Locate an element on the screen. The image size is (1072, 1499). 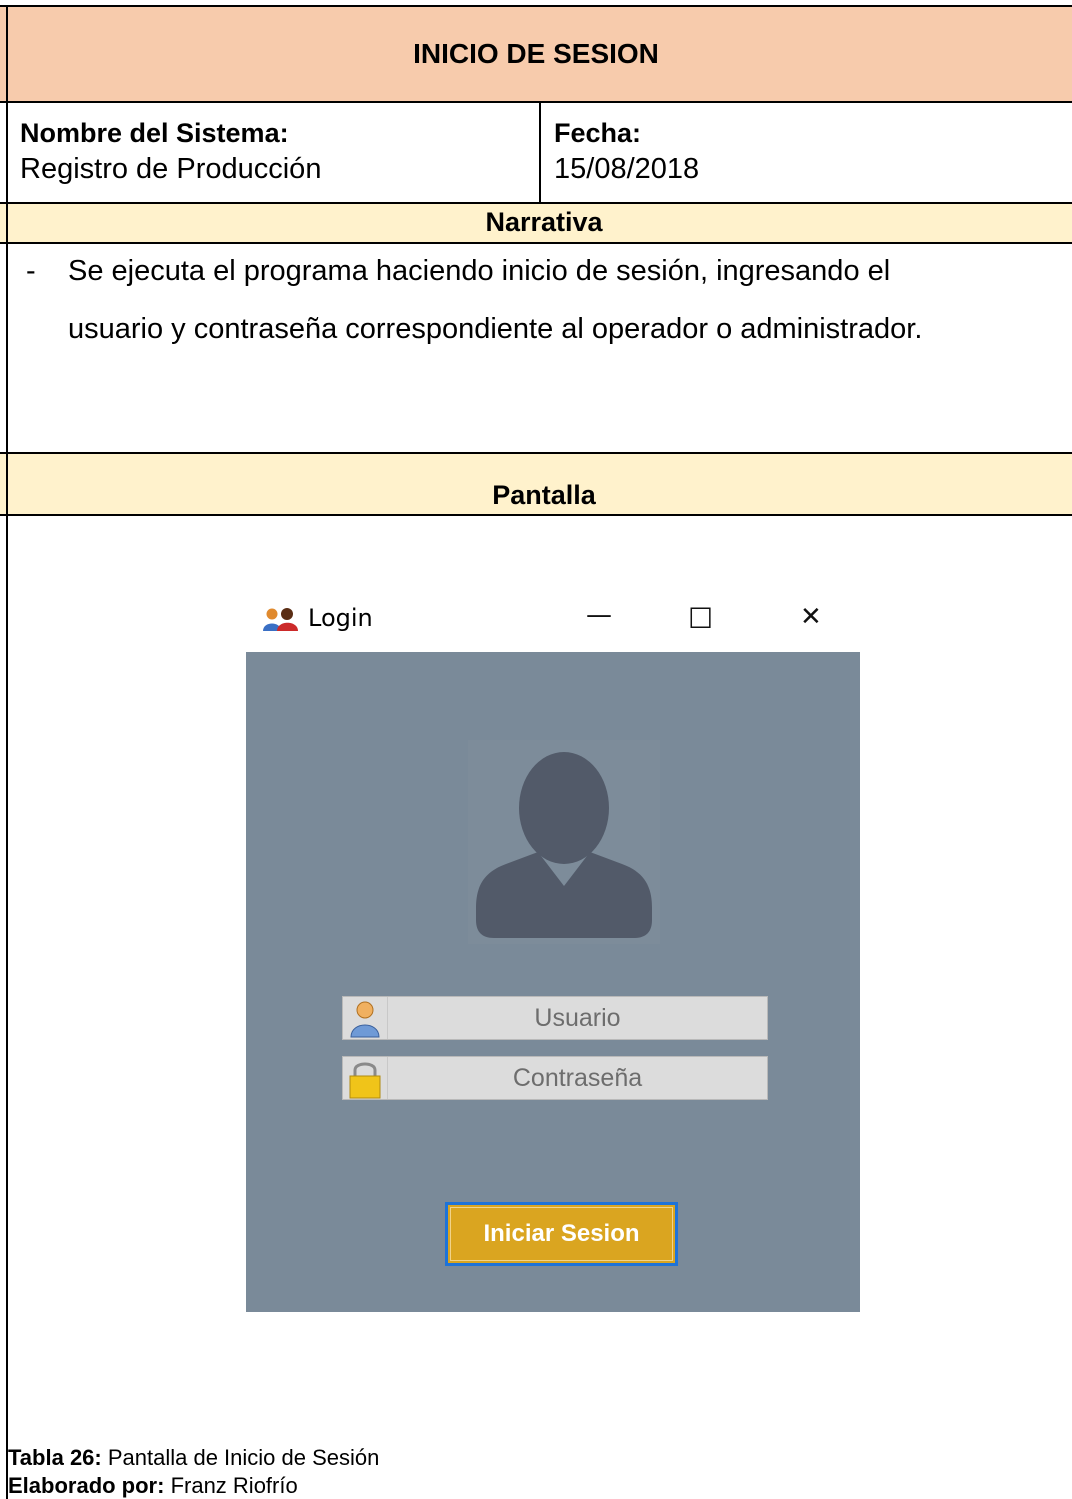
table-border-mid is located at coordinates (540, 152).